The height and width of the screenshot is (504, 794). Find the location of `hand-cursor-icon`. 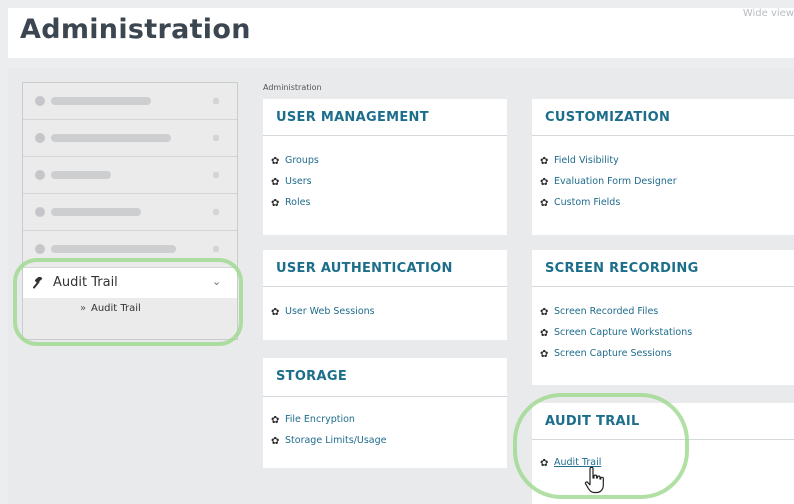

hand-cursor-icon is located at coordinates (594, 480).